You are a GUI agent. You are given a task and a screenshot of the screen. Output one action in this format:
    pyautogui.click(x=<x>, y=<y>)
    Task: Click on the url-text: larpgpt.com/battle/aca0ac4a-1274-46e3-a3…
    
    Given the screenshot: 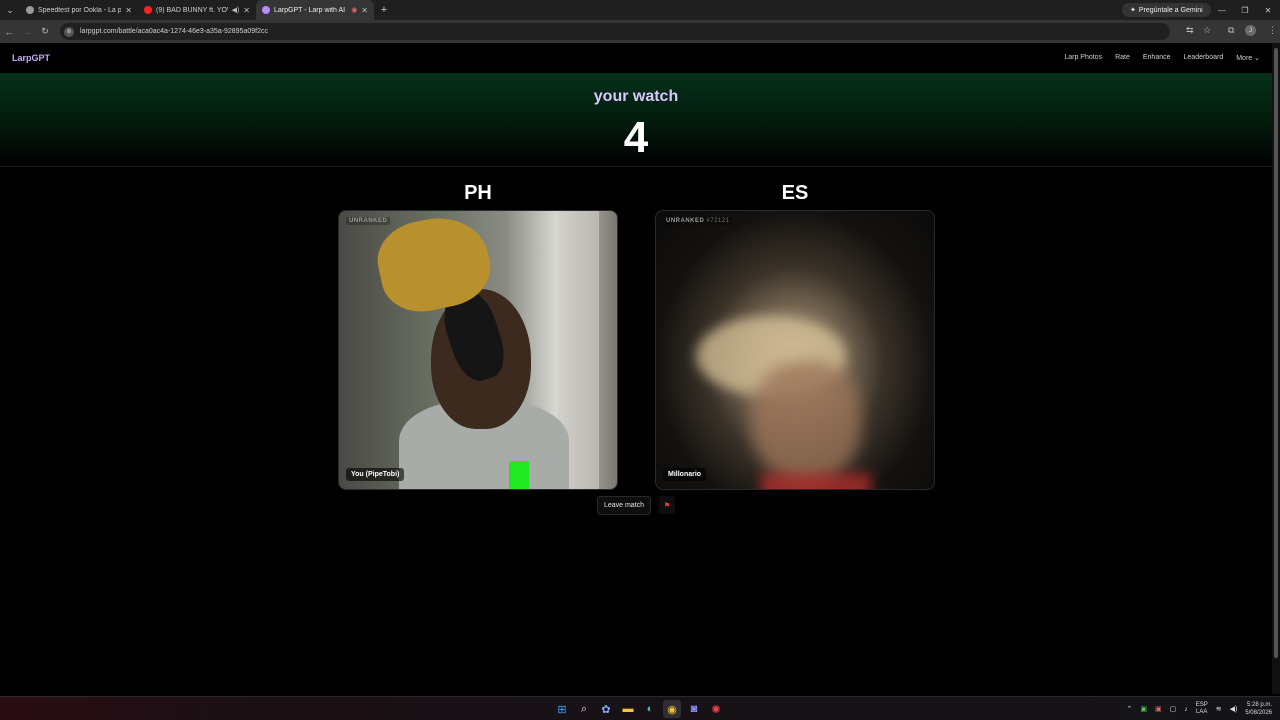 What is the action you would take?
    pyautogui.click(x=174, y=31)
    